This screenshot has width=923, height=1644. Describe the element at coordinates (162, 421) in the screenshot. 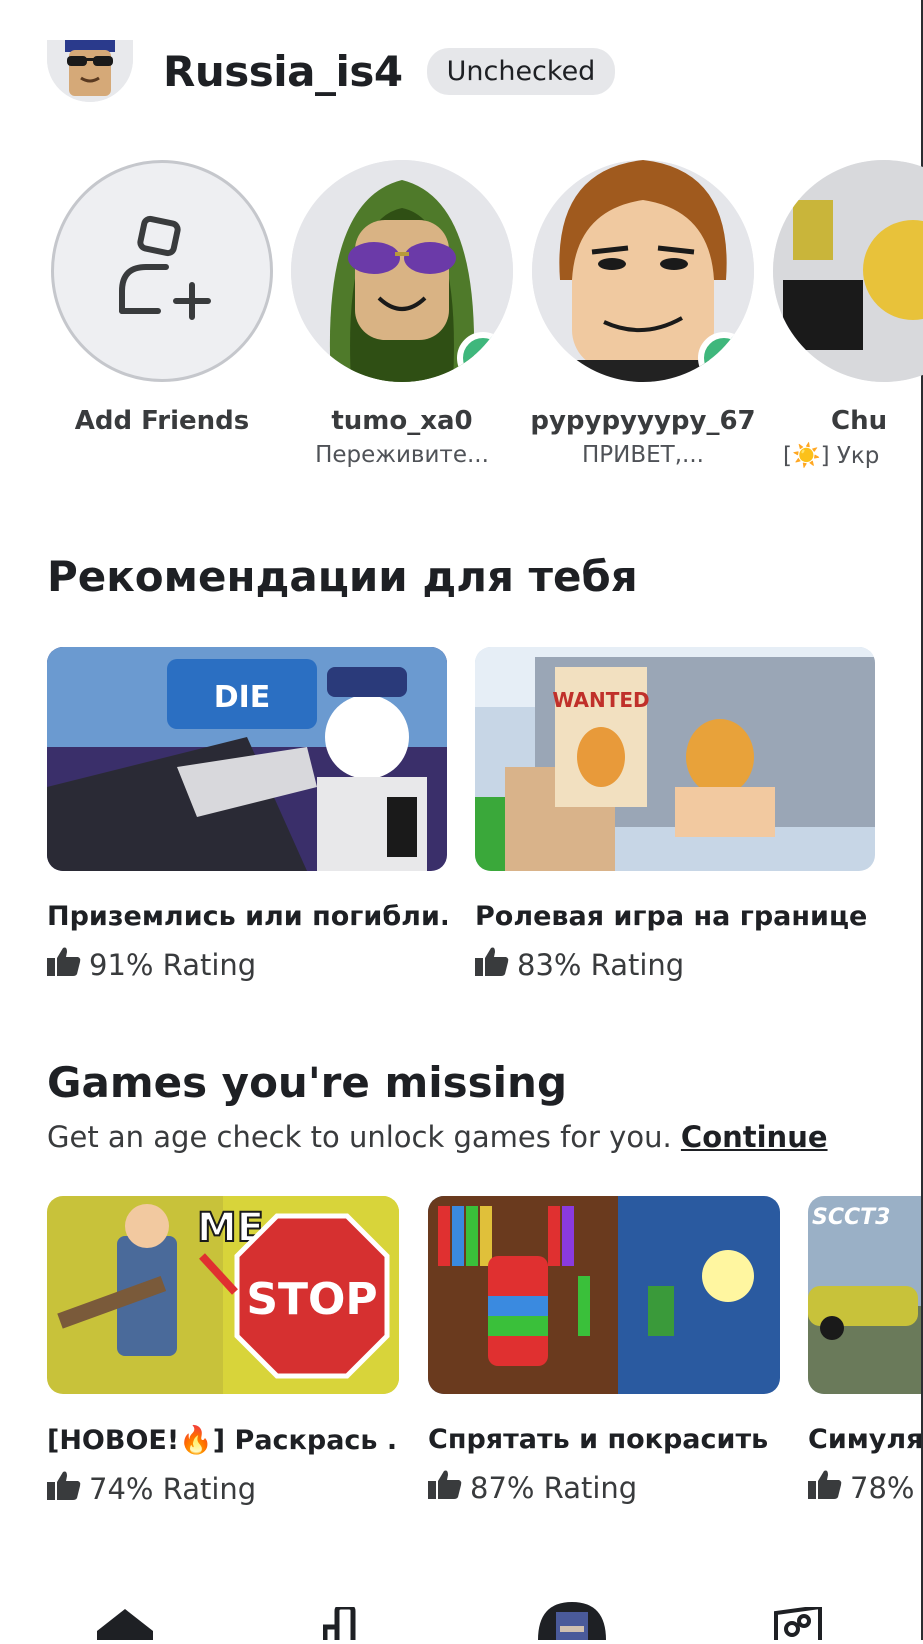

I see `friend-name: Add Friends` at that location.